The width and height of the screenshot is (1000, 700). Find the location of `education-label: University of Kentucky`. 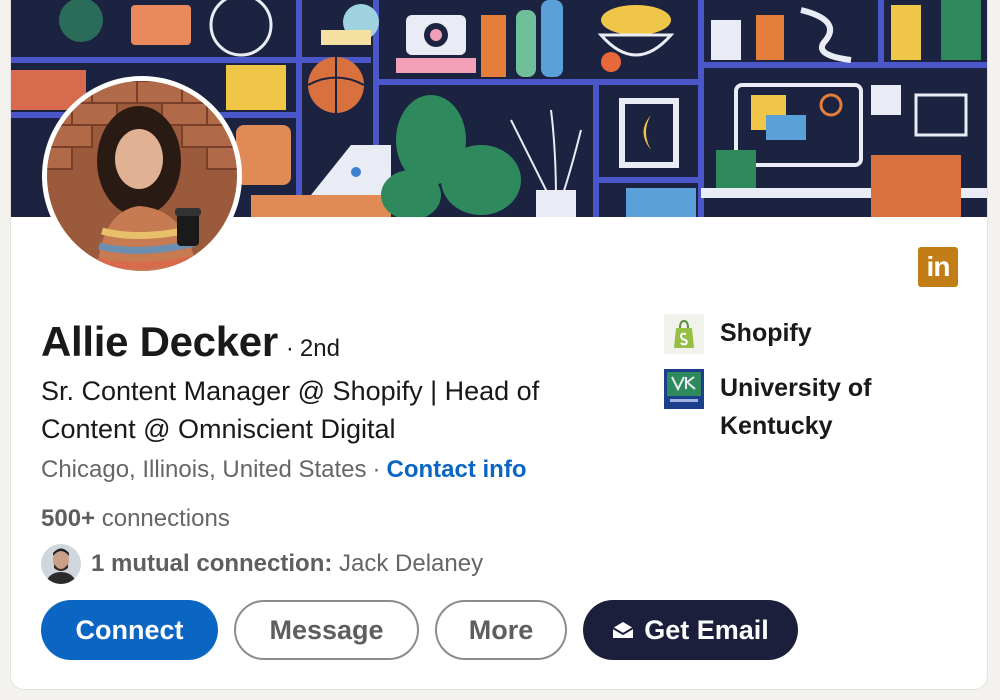

education-label: University of Kentucky is located at coordinates (796, 407).